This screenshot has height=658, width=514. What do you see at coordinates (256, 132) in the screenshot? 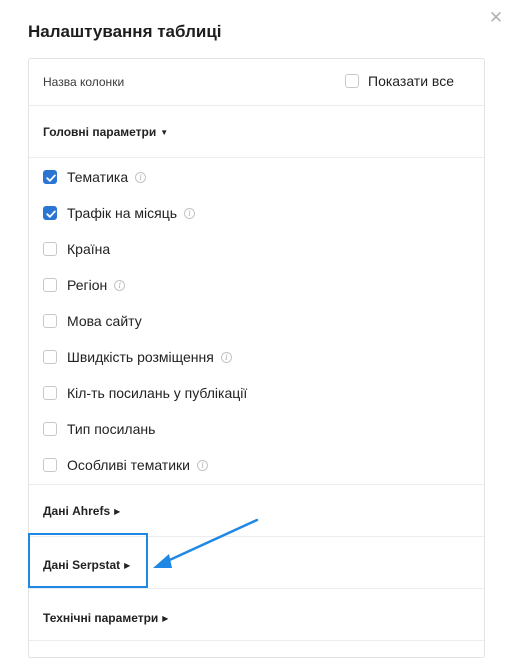
I see `section-main-parameters: Головні параметри ▼` at bounding box center [256, 132].